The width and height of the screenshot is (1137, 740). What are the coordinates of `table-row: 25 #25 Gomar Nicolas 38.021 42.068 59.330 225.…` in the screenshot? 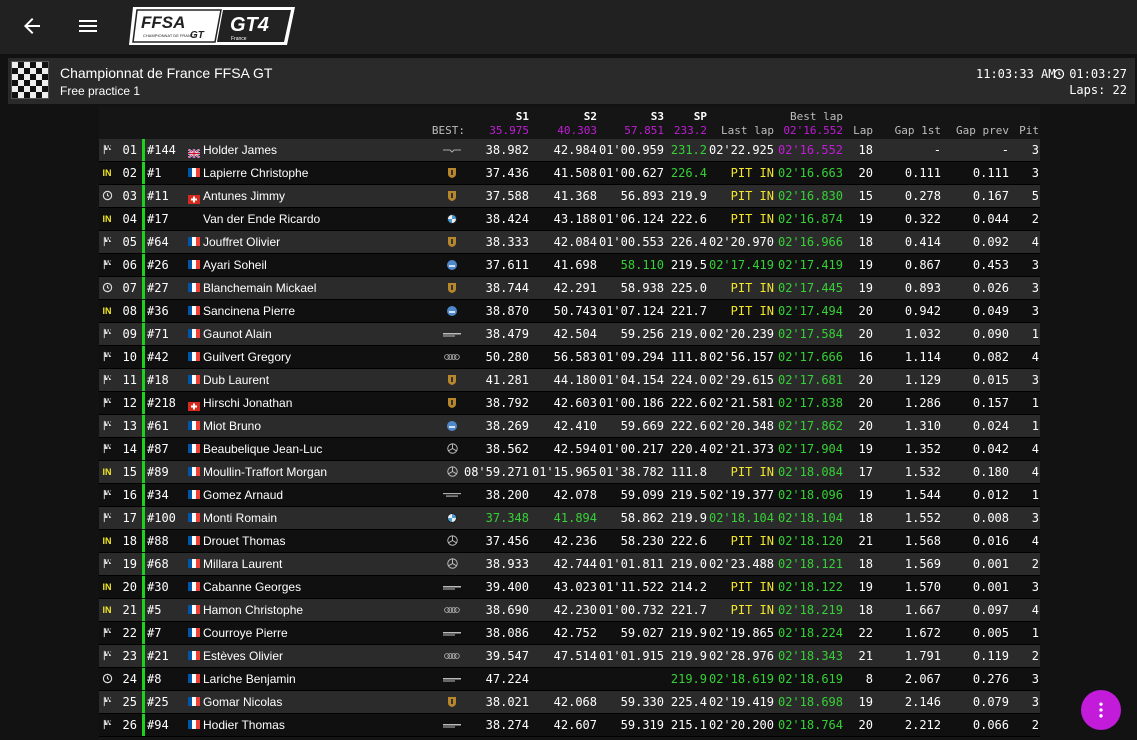 It's located at (569, 702).